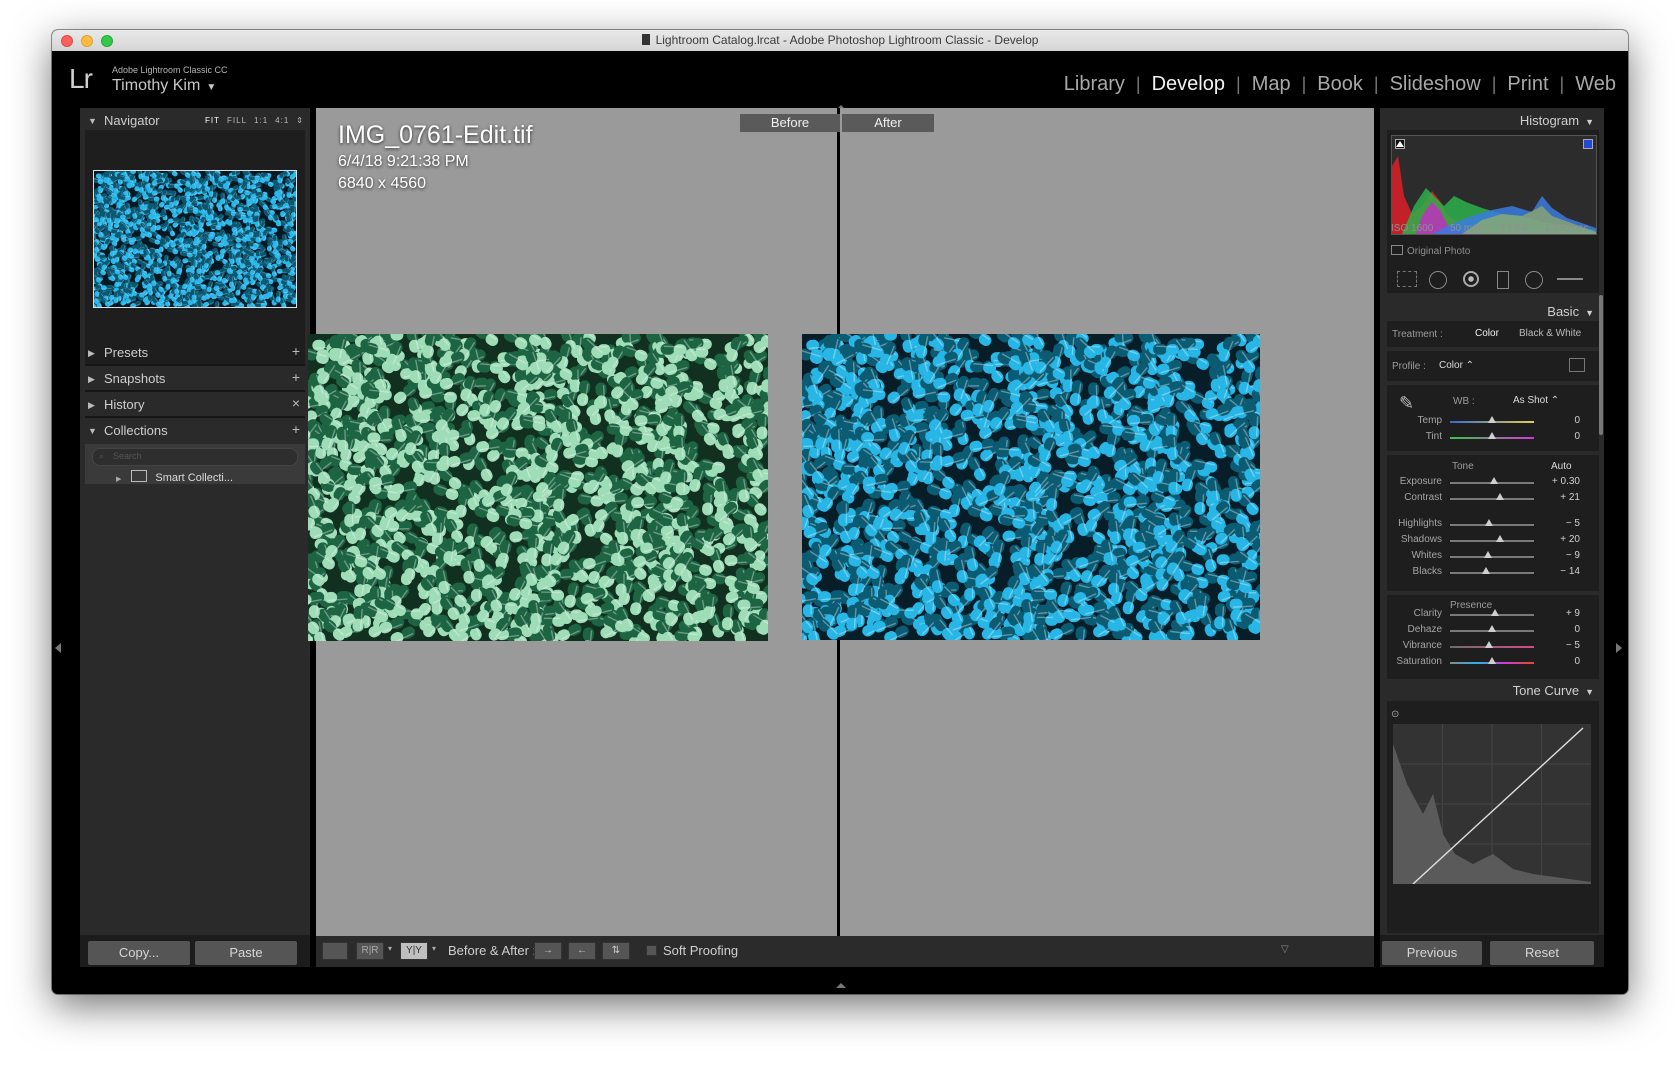 The width and height of the screenshot is (1680, 1068). Describe the element at coordinates (195, 431) in the screenshot. I see `collections-header: ▼ Collections +` at that location.